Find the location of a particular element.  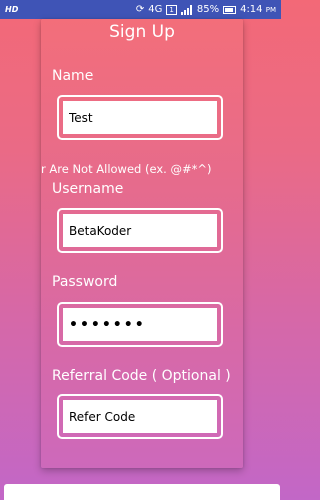

referral-field-frame is located at coordinates (140, 416).